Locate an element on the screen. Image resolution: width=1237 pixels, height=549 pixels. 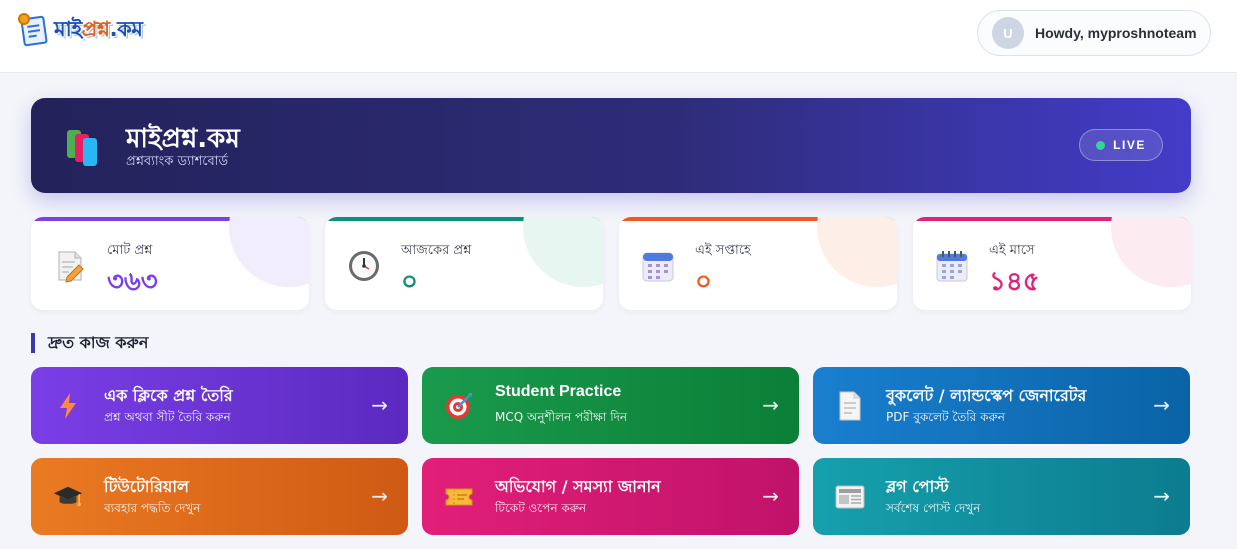
quick-action-complaint: অভিযোগ / সমস্যা জানান টিকেট ওপেন করুন → is located at coordinates (610, 496).